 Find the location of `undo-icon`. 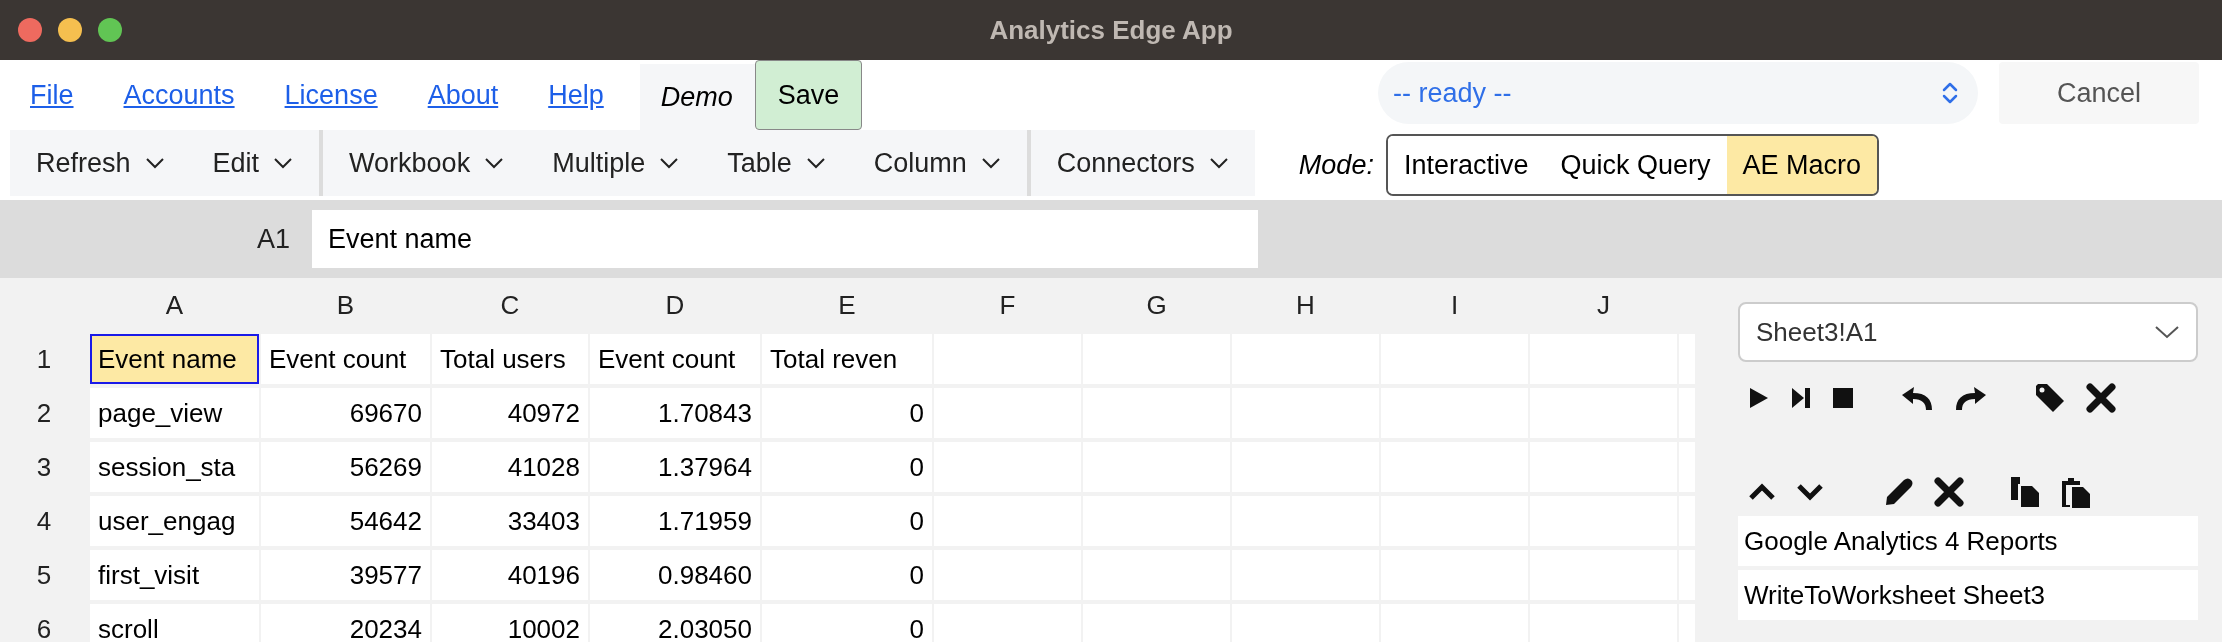

undo-icon is located at coordinates (1917, 398).